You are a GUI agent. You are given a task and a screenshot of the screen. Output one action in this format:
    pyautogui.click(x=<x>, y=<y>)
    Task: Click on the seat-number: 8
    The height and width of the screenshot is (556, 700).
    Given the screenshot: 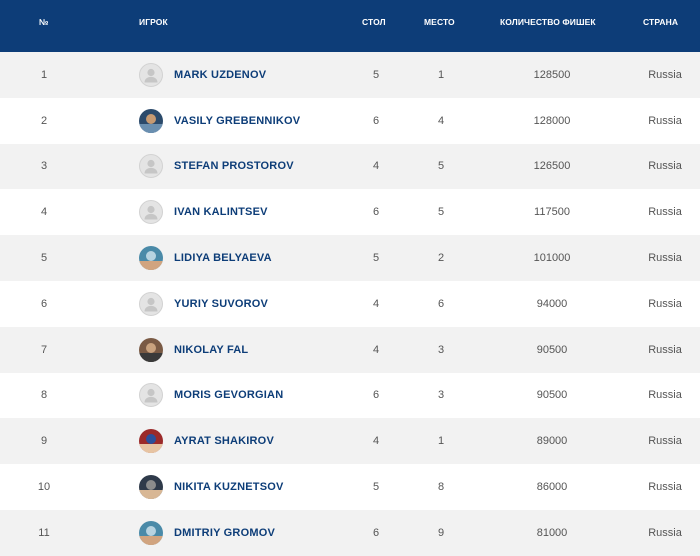 What is the action you would take?
    pyautogui.click(x=441, y=487)
    